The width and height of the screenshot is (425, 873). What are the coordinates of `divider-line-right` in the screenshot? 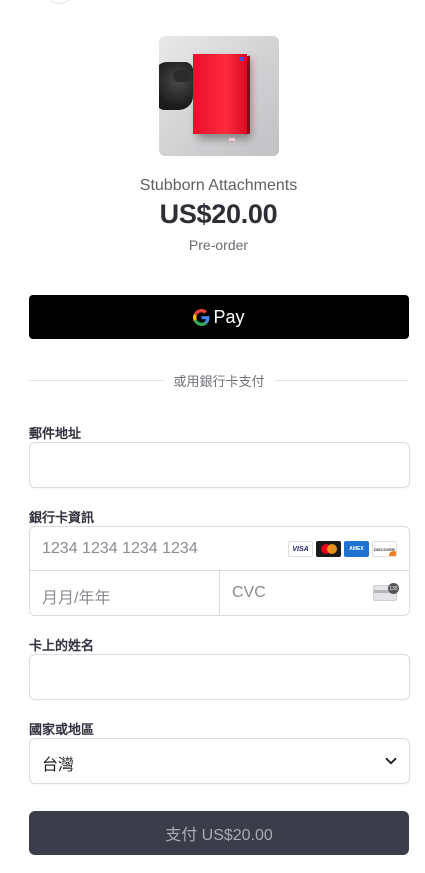 It's located at (342, 380).